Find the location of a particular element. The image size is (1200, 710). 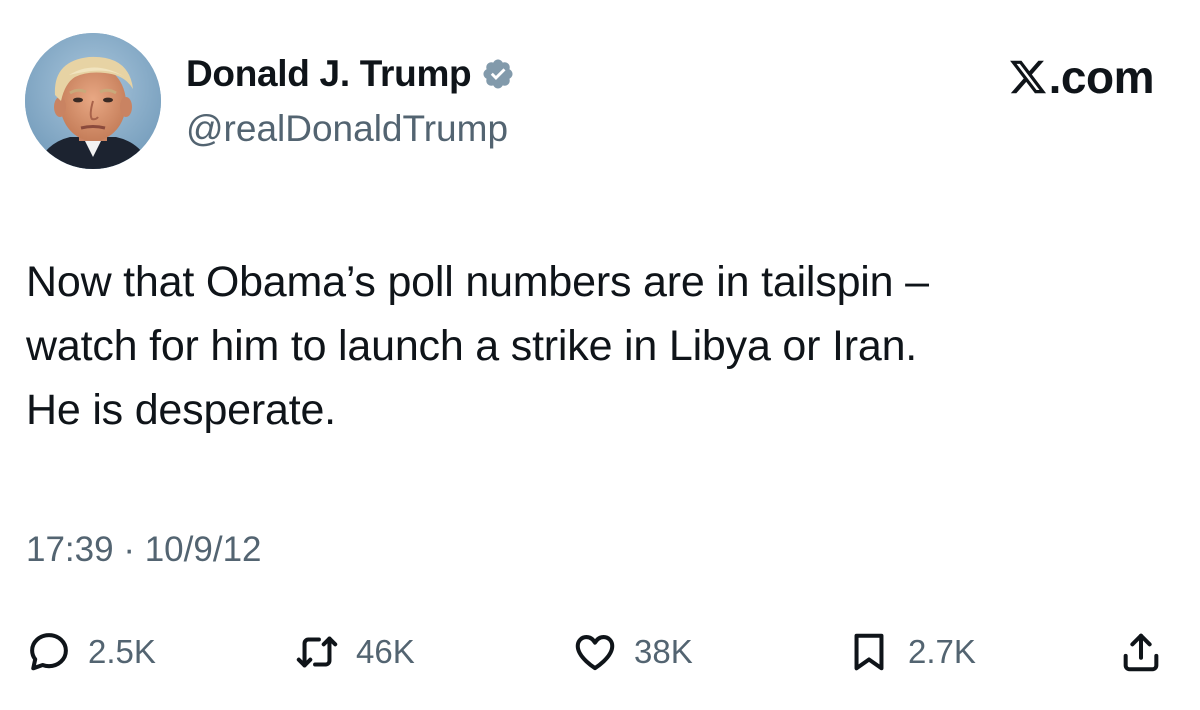

brand-logo: .com is located at coordinates (1081, 77).